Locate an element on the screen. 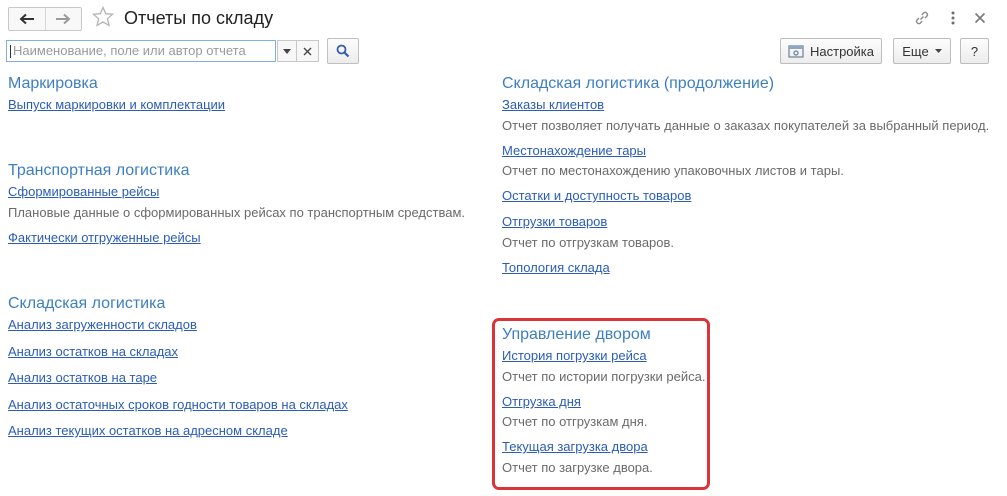 The width and height of the screenshot is (1007, 496). link-button is located at coordinates (922, 18).